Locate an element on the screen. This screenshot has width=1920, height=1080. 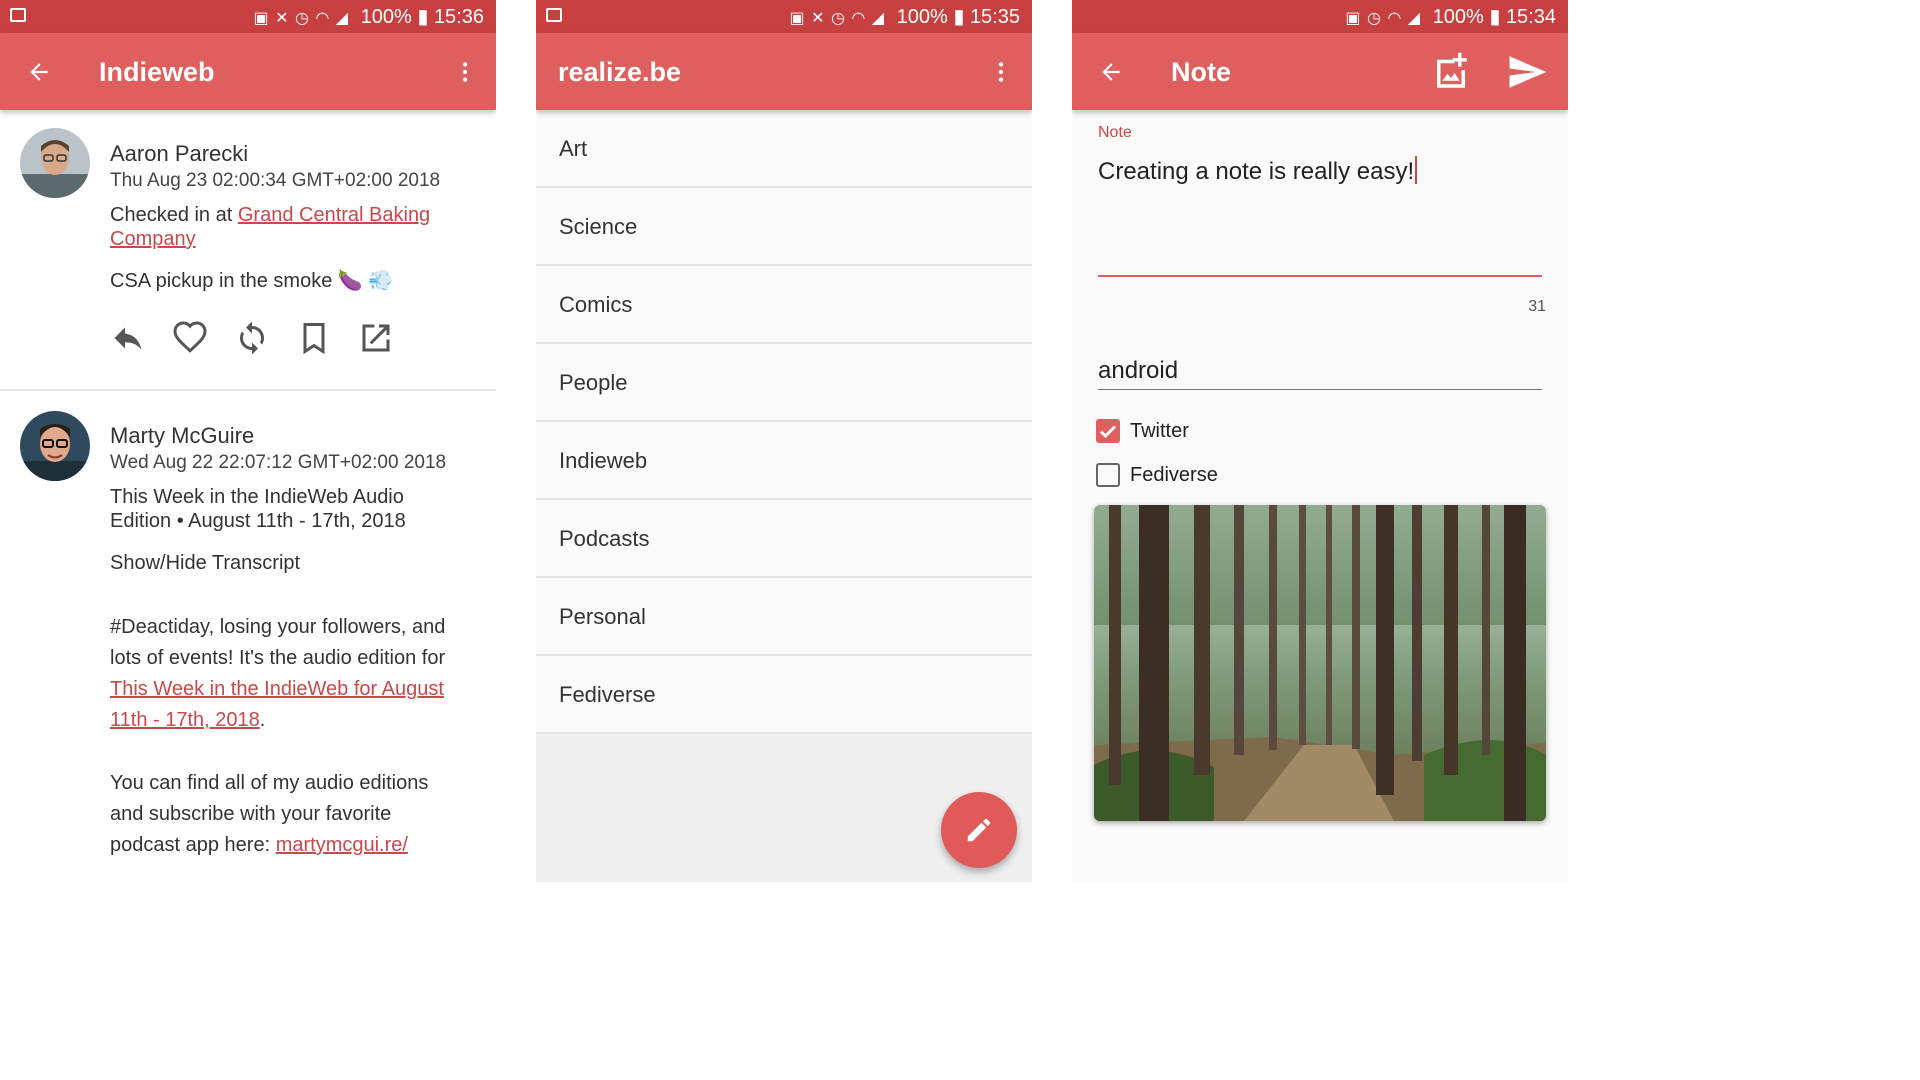
open-external-icon is located at coordinates (376, 338).